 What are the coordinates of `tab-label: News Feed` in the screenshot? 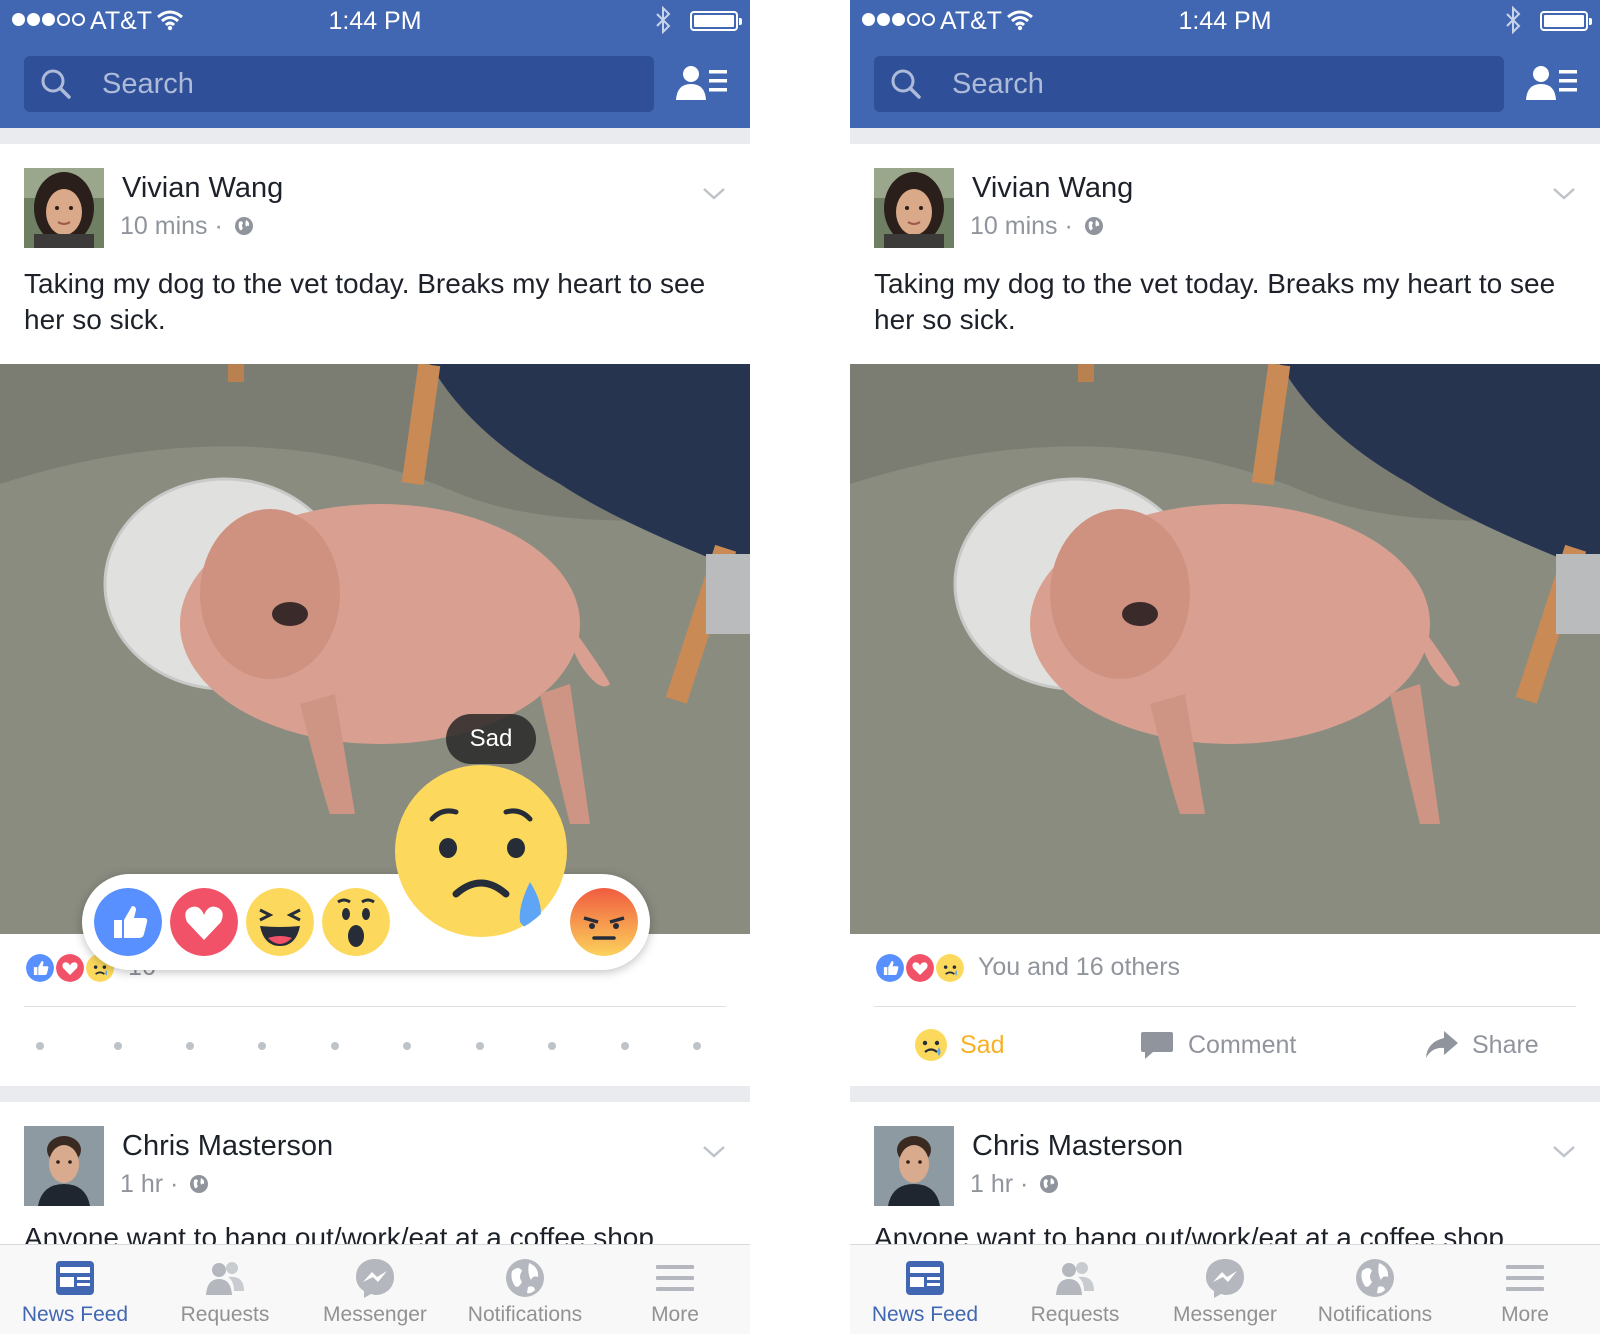 It's located at (925, 1314).